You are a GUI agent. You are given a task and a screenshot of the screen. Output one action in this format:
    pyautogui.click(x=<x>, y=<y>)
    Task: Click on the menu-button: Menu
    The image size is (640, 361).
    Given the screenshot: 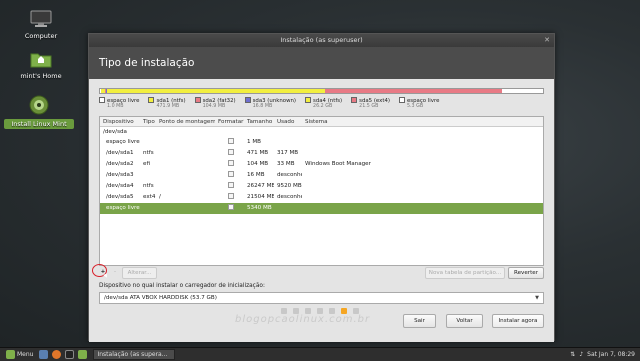 What is the action you would take?
    pyautogui.click(x=18, y=354)
    